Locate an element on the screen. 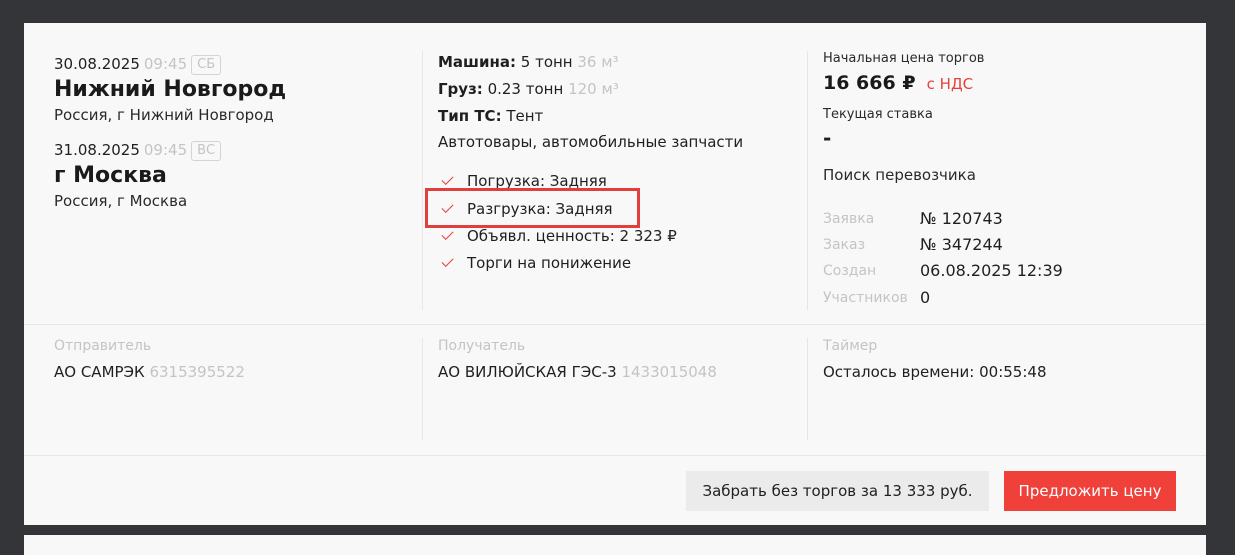 The image size is (1235, 555). start-price-label: Начальная цена торгов is located at coordinates (904, 58).